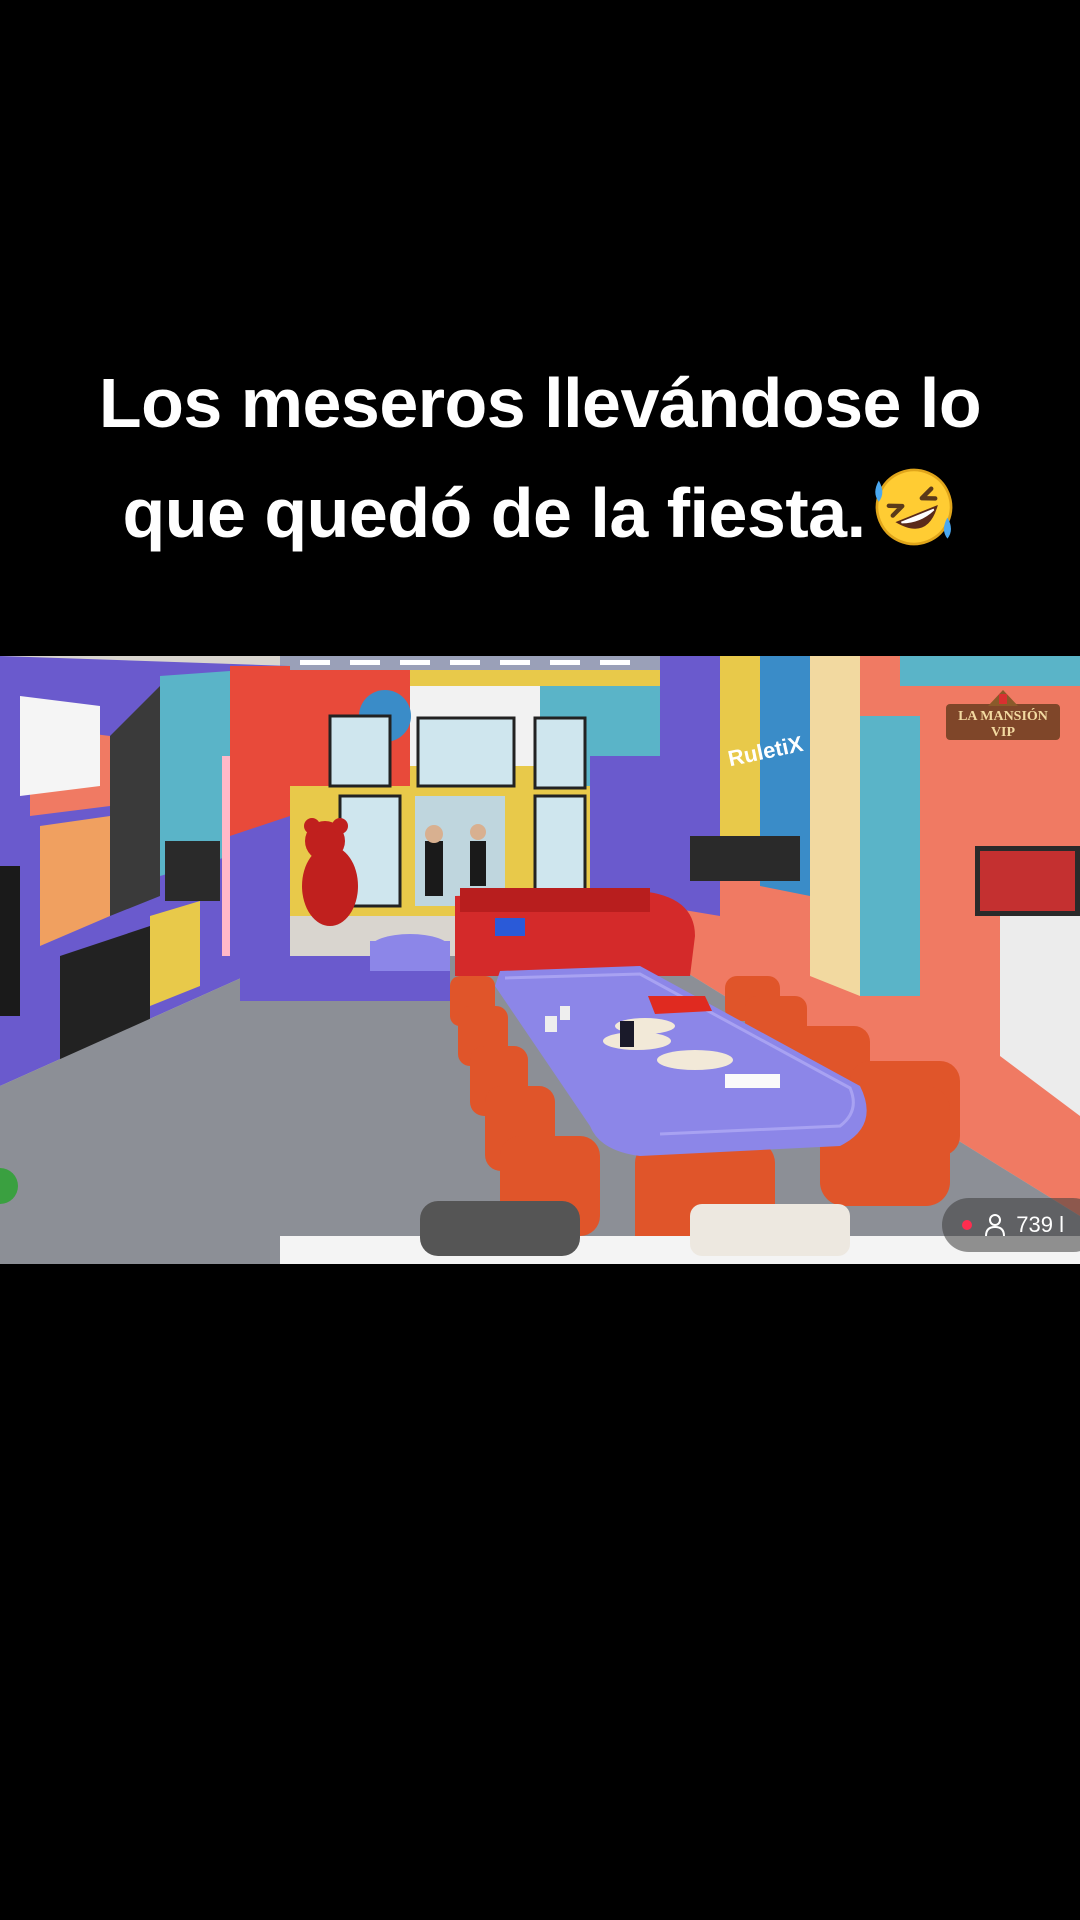 The width and height of the screenshot is (1080, 1920). Describe the element at coordinates (967, 1225) in the screenshot. I see `live-dot-icon` at that location.